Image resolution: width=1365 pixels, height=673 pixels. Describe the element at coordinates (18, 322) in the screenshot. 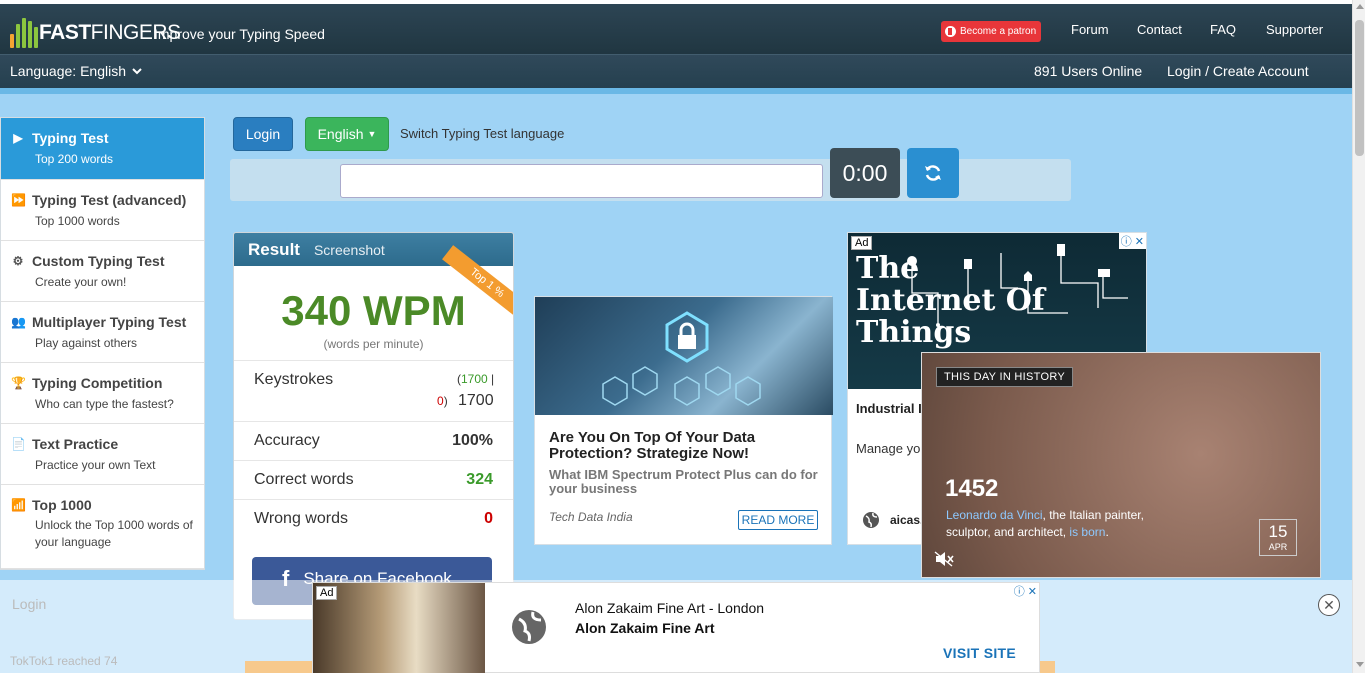

I see `users-icon: 👥` at that location.